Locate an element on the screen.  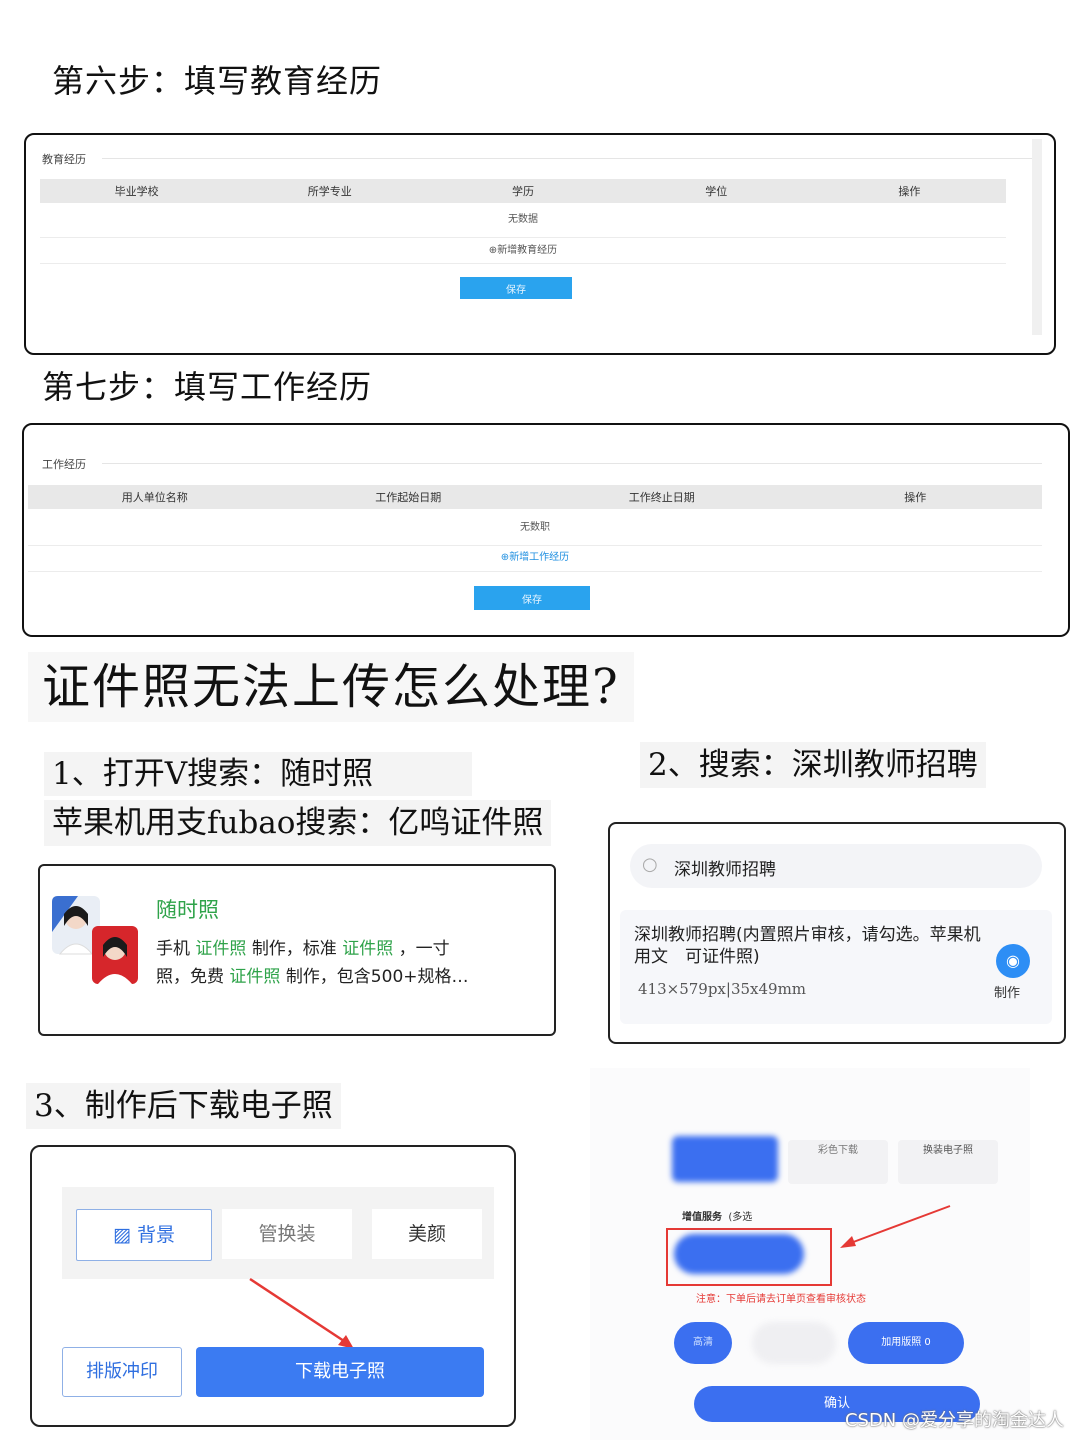
tip1-line2: 苹果机用支fubao搜索：亿鸣证件照 is located at coordinates (298, 823).